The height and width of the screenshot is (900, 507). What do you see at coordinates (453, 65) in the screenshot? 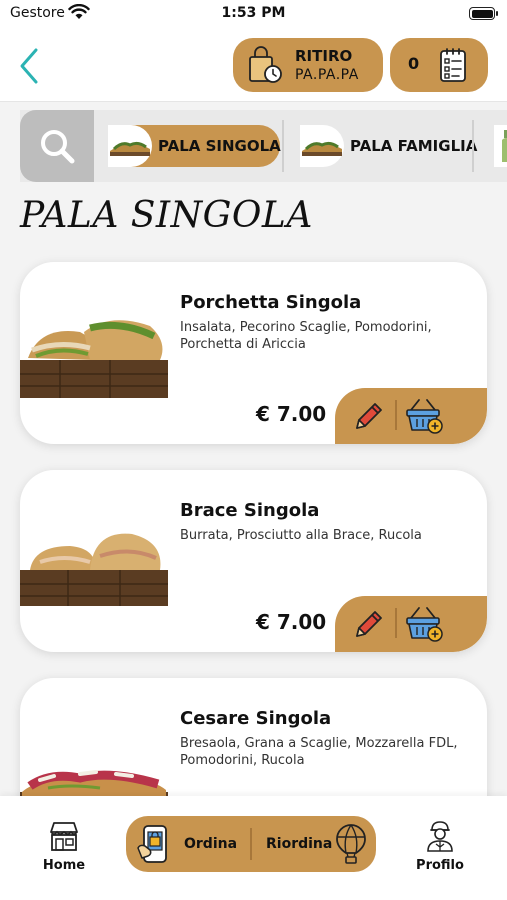
I see `notepad-icon` at bounding box center [453, 65].